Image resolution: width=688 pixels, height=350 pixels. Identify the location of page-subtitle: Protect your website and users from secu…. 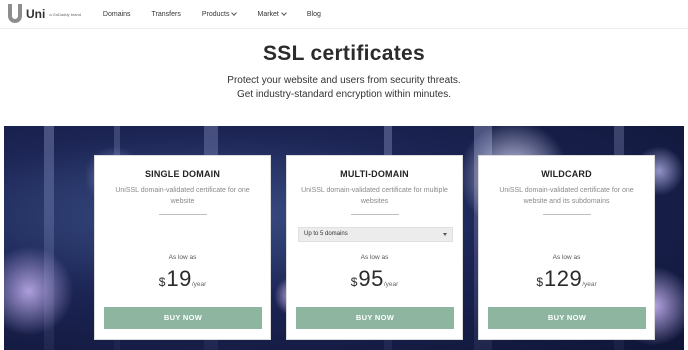
(344, 88).